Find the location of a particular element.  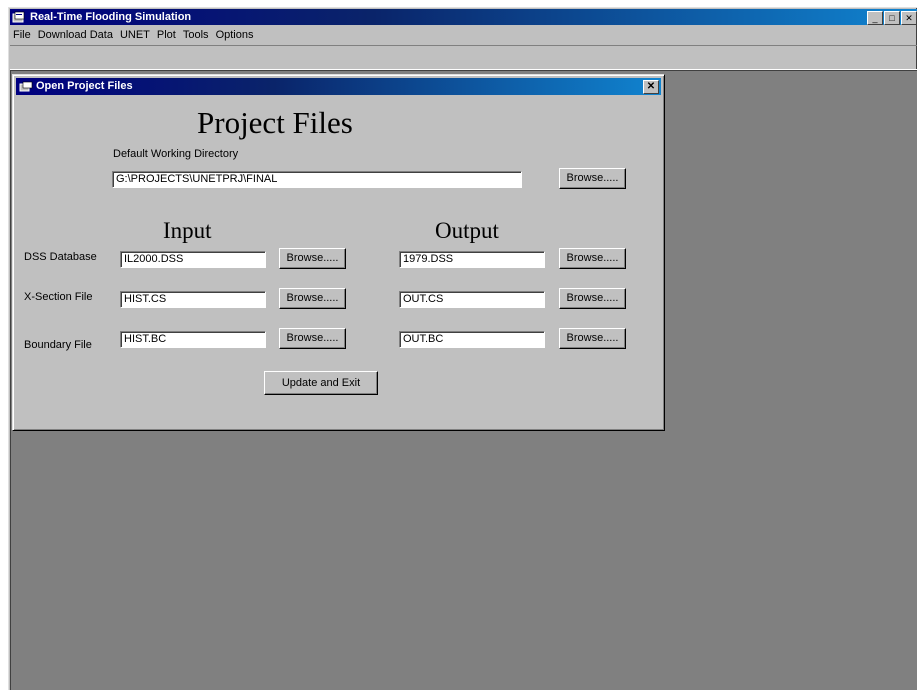

input-heading: Input is located at coordinates (187, 230).